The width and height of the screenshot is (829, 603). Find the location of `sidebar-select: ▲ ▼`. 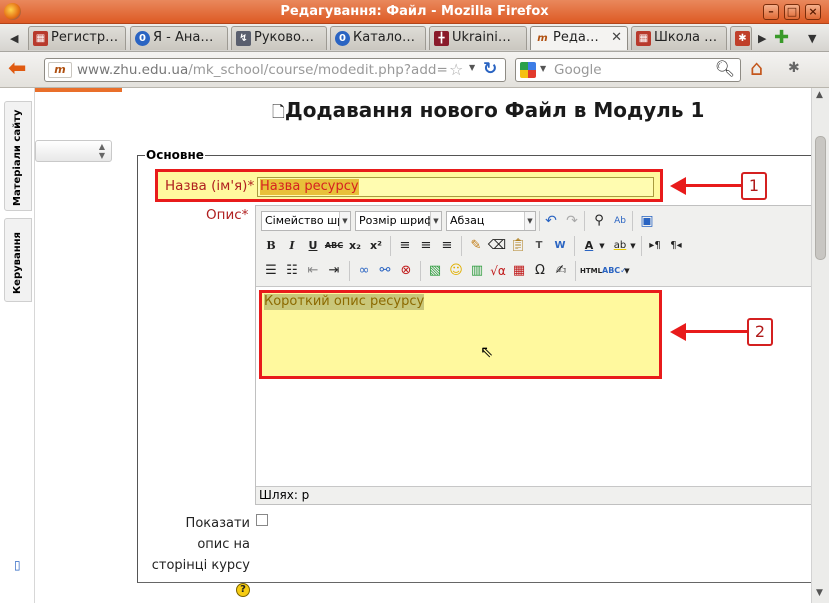

sidebar-select: ▲ ▼ is located at coordinates (73, 151).